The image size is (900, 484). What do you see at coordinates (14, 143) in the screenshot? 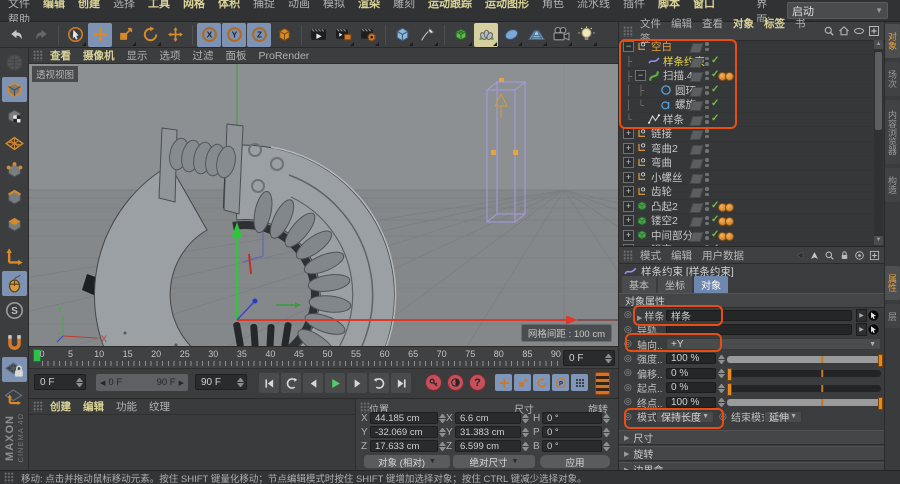
I see `workplane-mode-button` at bounding box center [14, 143].